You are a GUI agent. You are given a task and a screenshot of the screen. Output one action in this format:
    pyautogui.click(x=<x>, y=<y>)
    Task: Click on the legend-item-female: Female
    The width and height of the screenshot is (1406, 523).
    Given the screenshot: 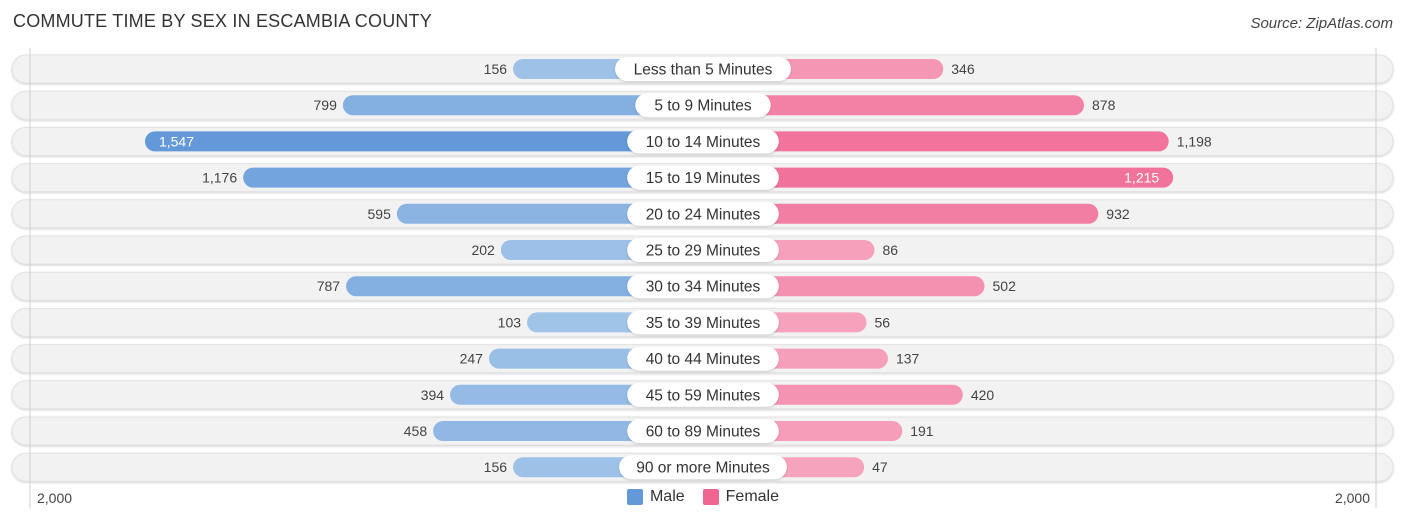 What is the action you would take?
    pyautogui.click(x=741, y=497)
    